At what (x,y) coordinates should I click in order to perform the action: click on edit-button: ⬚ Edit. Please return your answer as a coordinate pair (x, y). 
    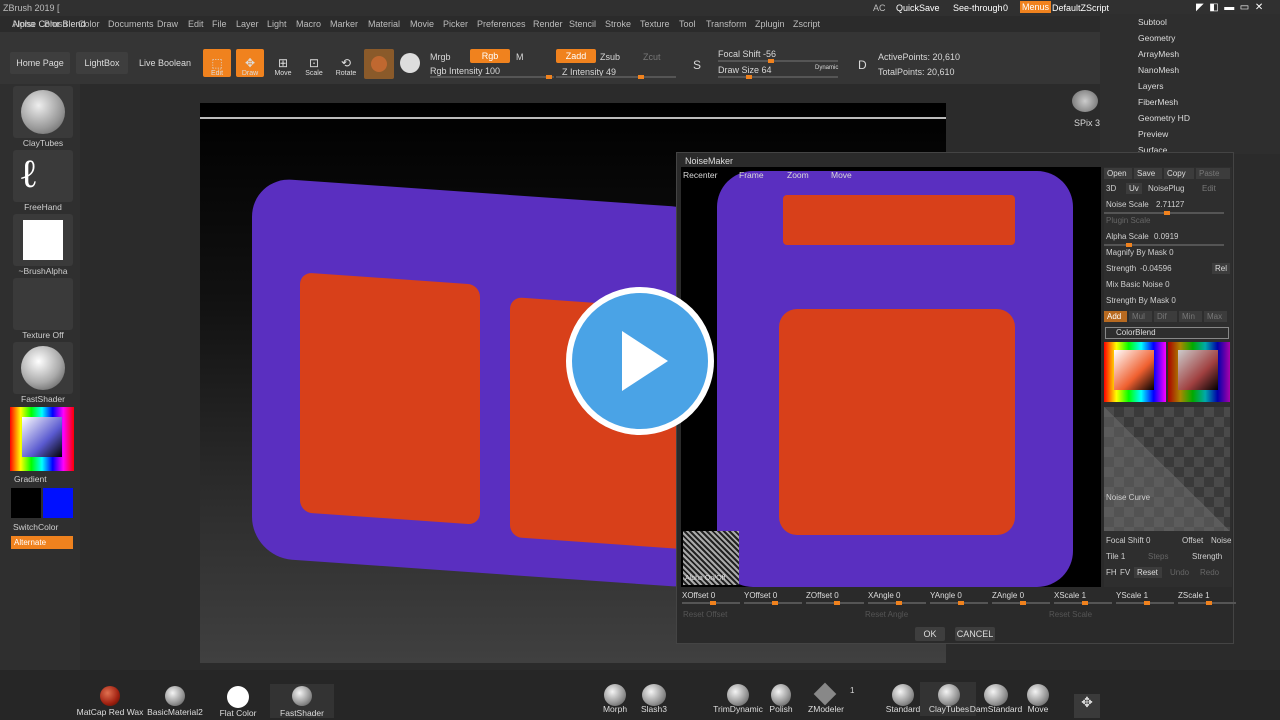
    Looking at the image, I should click on (217, 63).